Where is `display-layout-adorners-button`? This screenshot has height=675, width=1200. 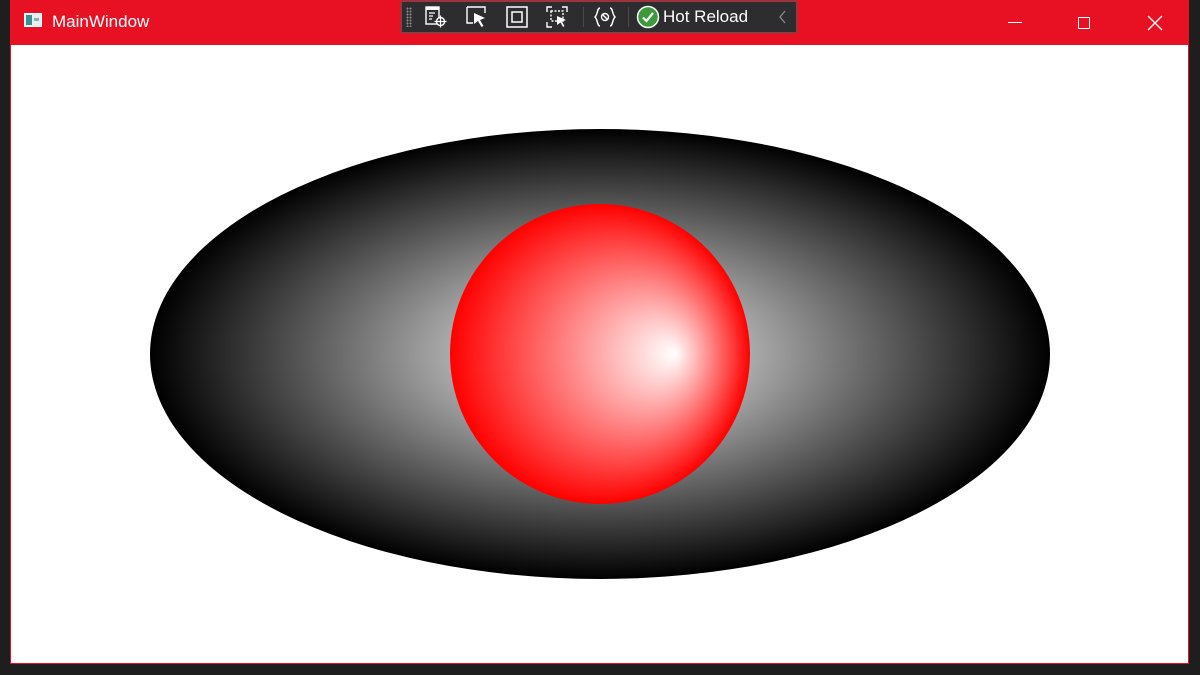
display-layout-adorners-button is located at coordinates (517, 17).